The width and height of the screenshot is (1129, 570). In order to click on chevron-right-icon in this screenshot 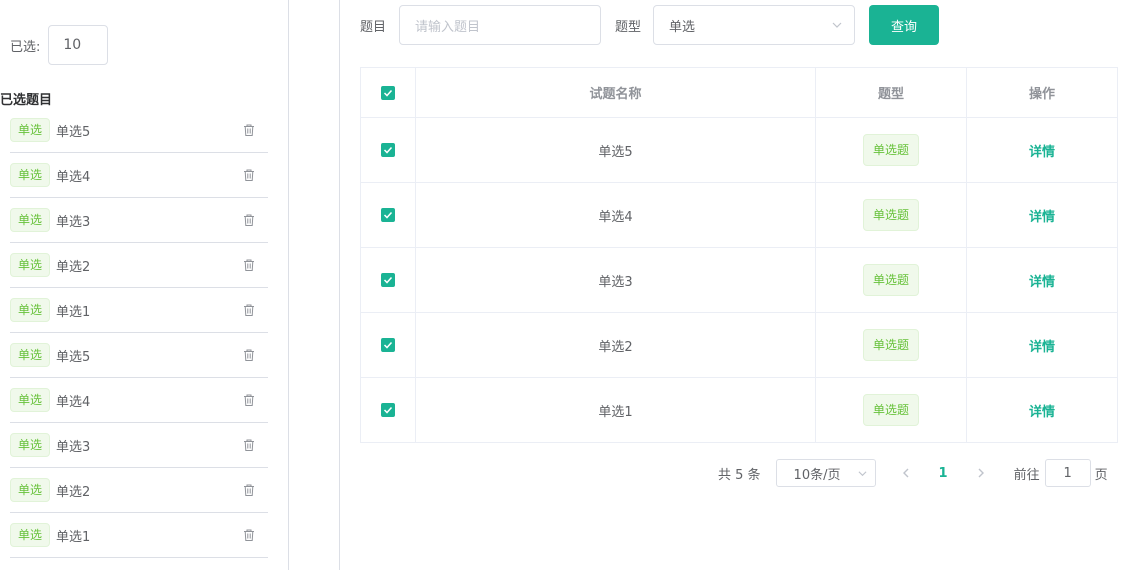, I will do `click(981, 473)`.